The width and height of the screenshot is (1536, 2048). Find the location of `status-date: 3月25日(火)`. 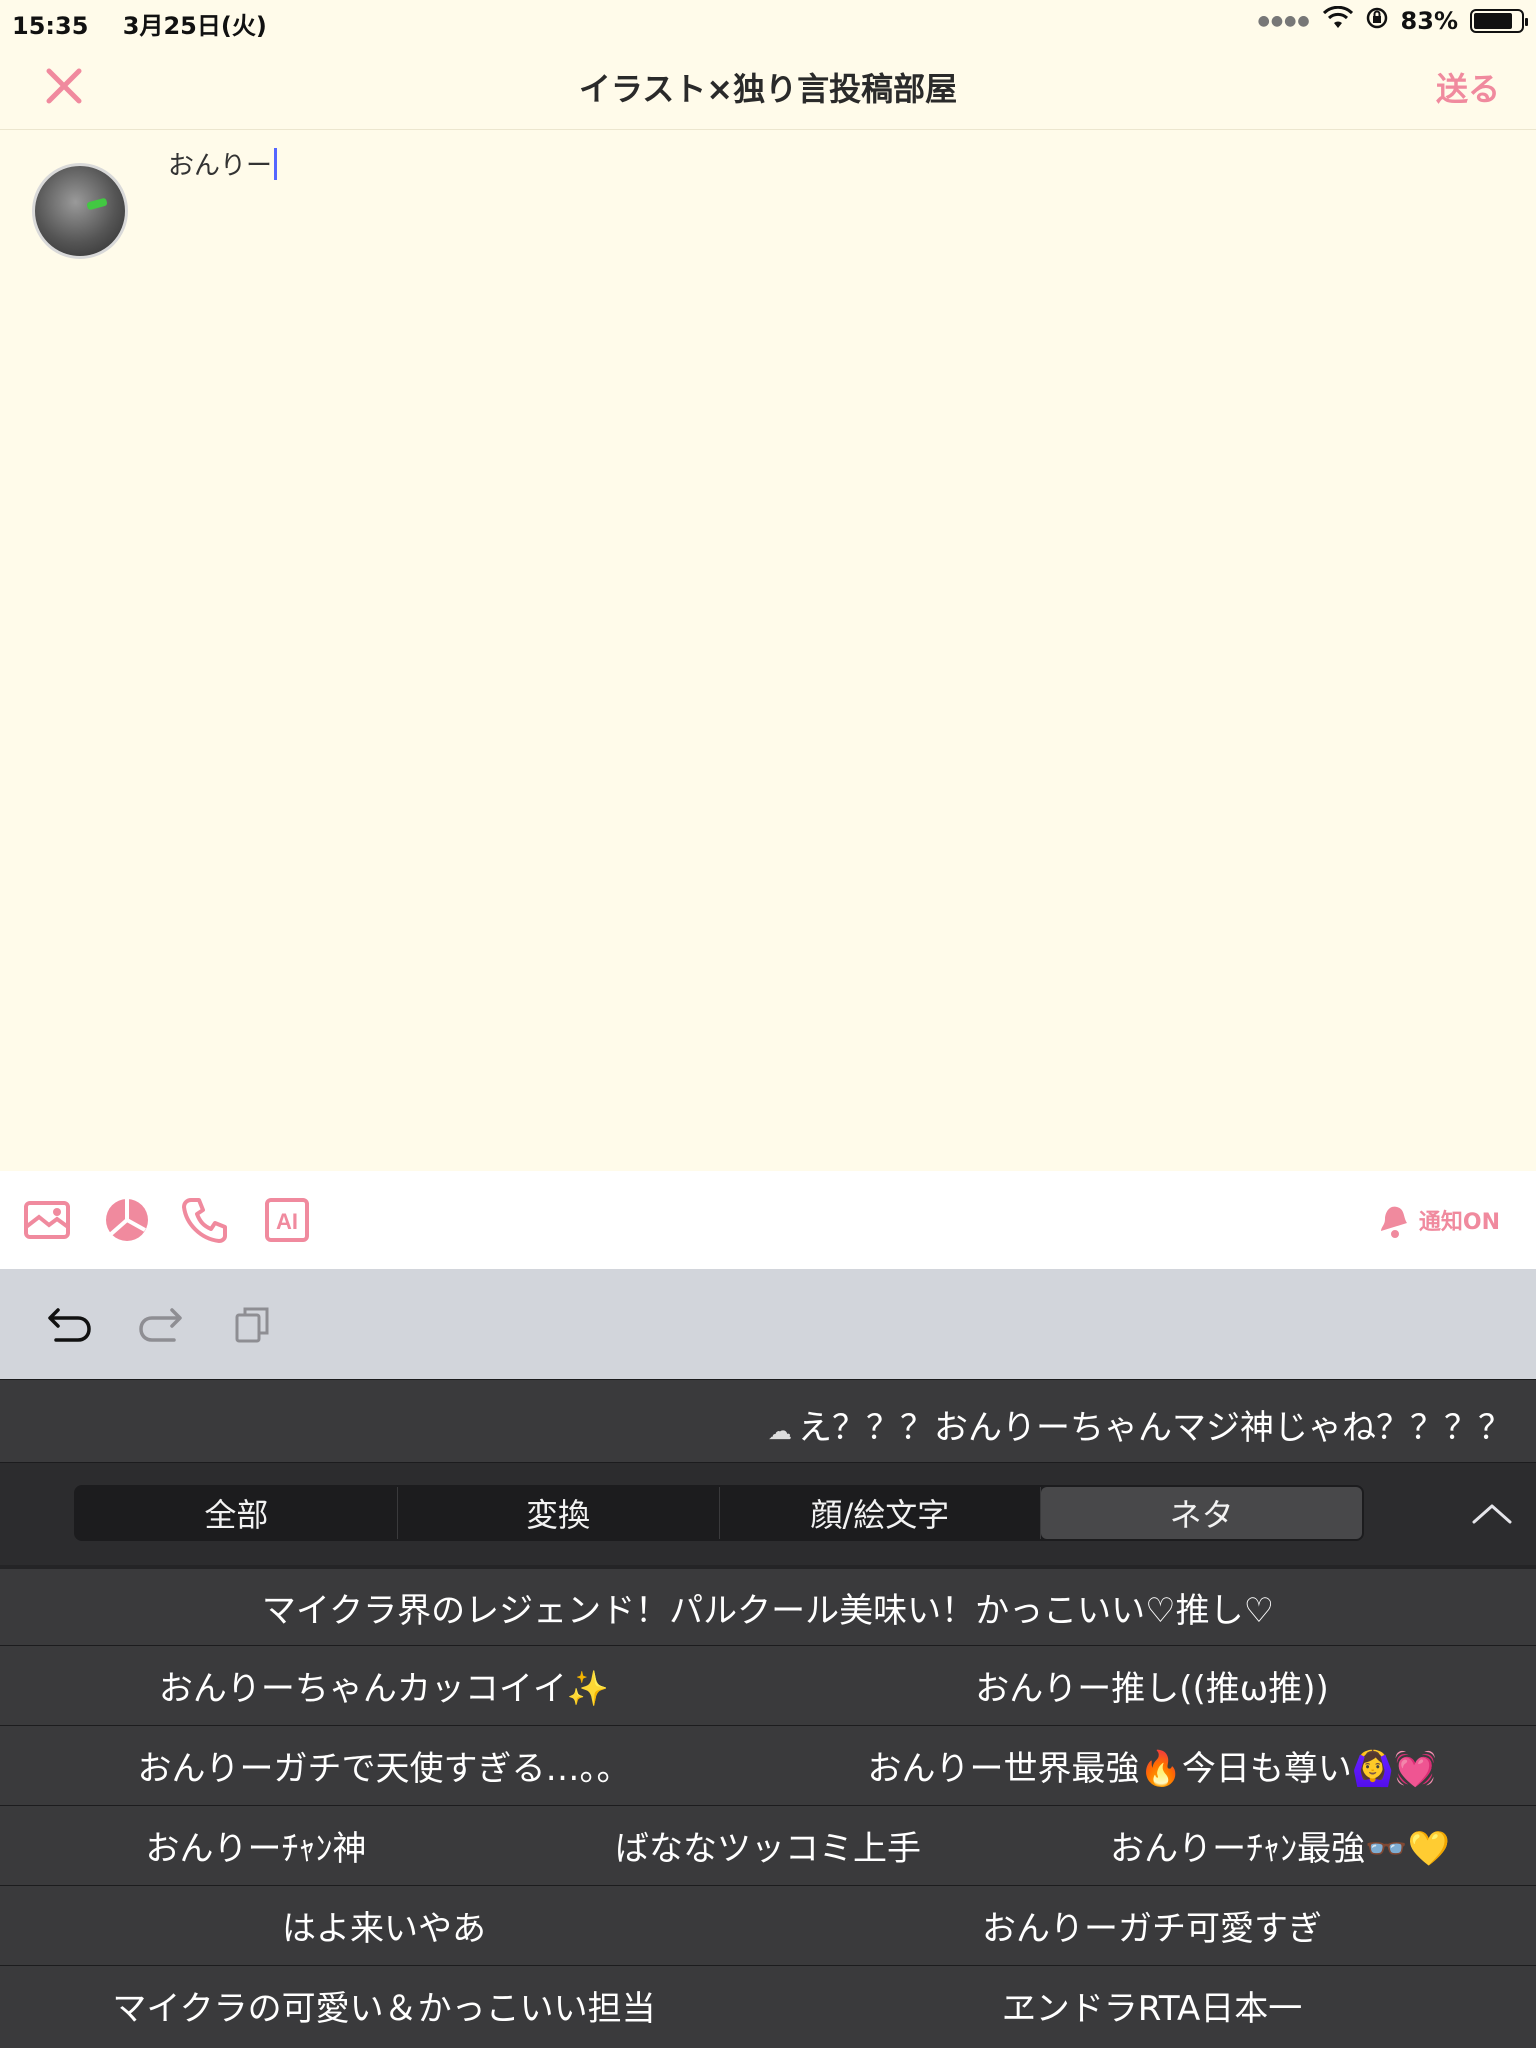

status-date: 3月25日(火) is located at coordinates (194, 26).